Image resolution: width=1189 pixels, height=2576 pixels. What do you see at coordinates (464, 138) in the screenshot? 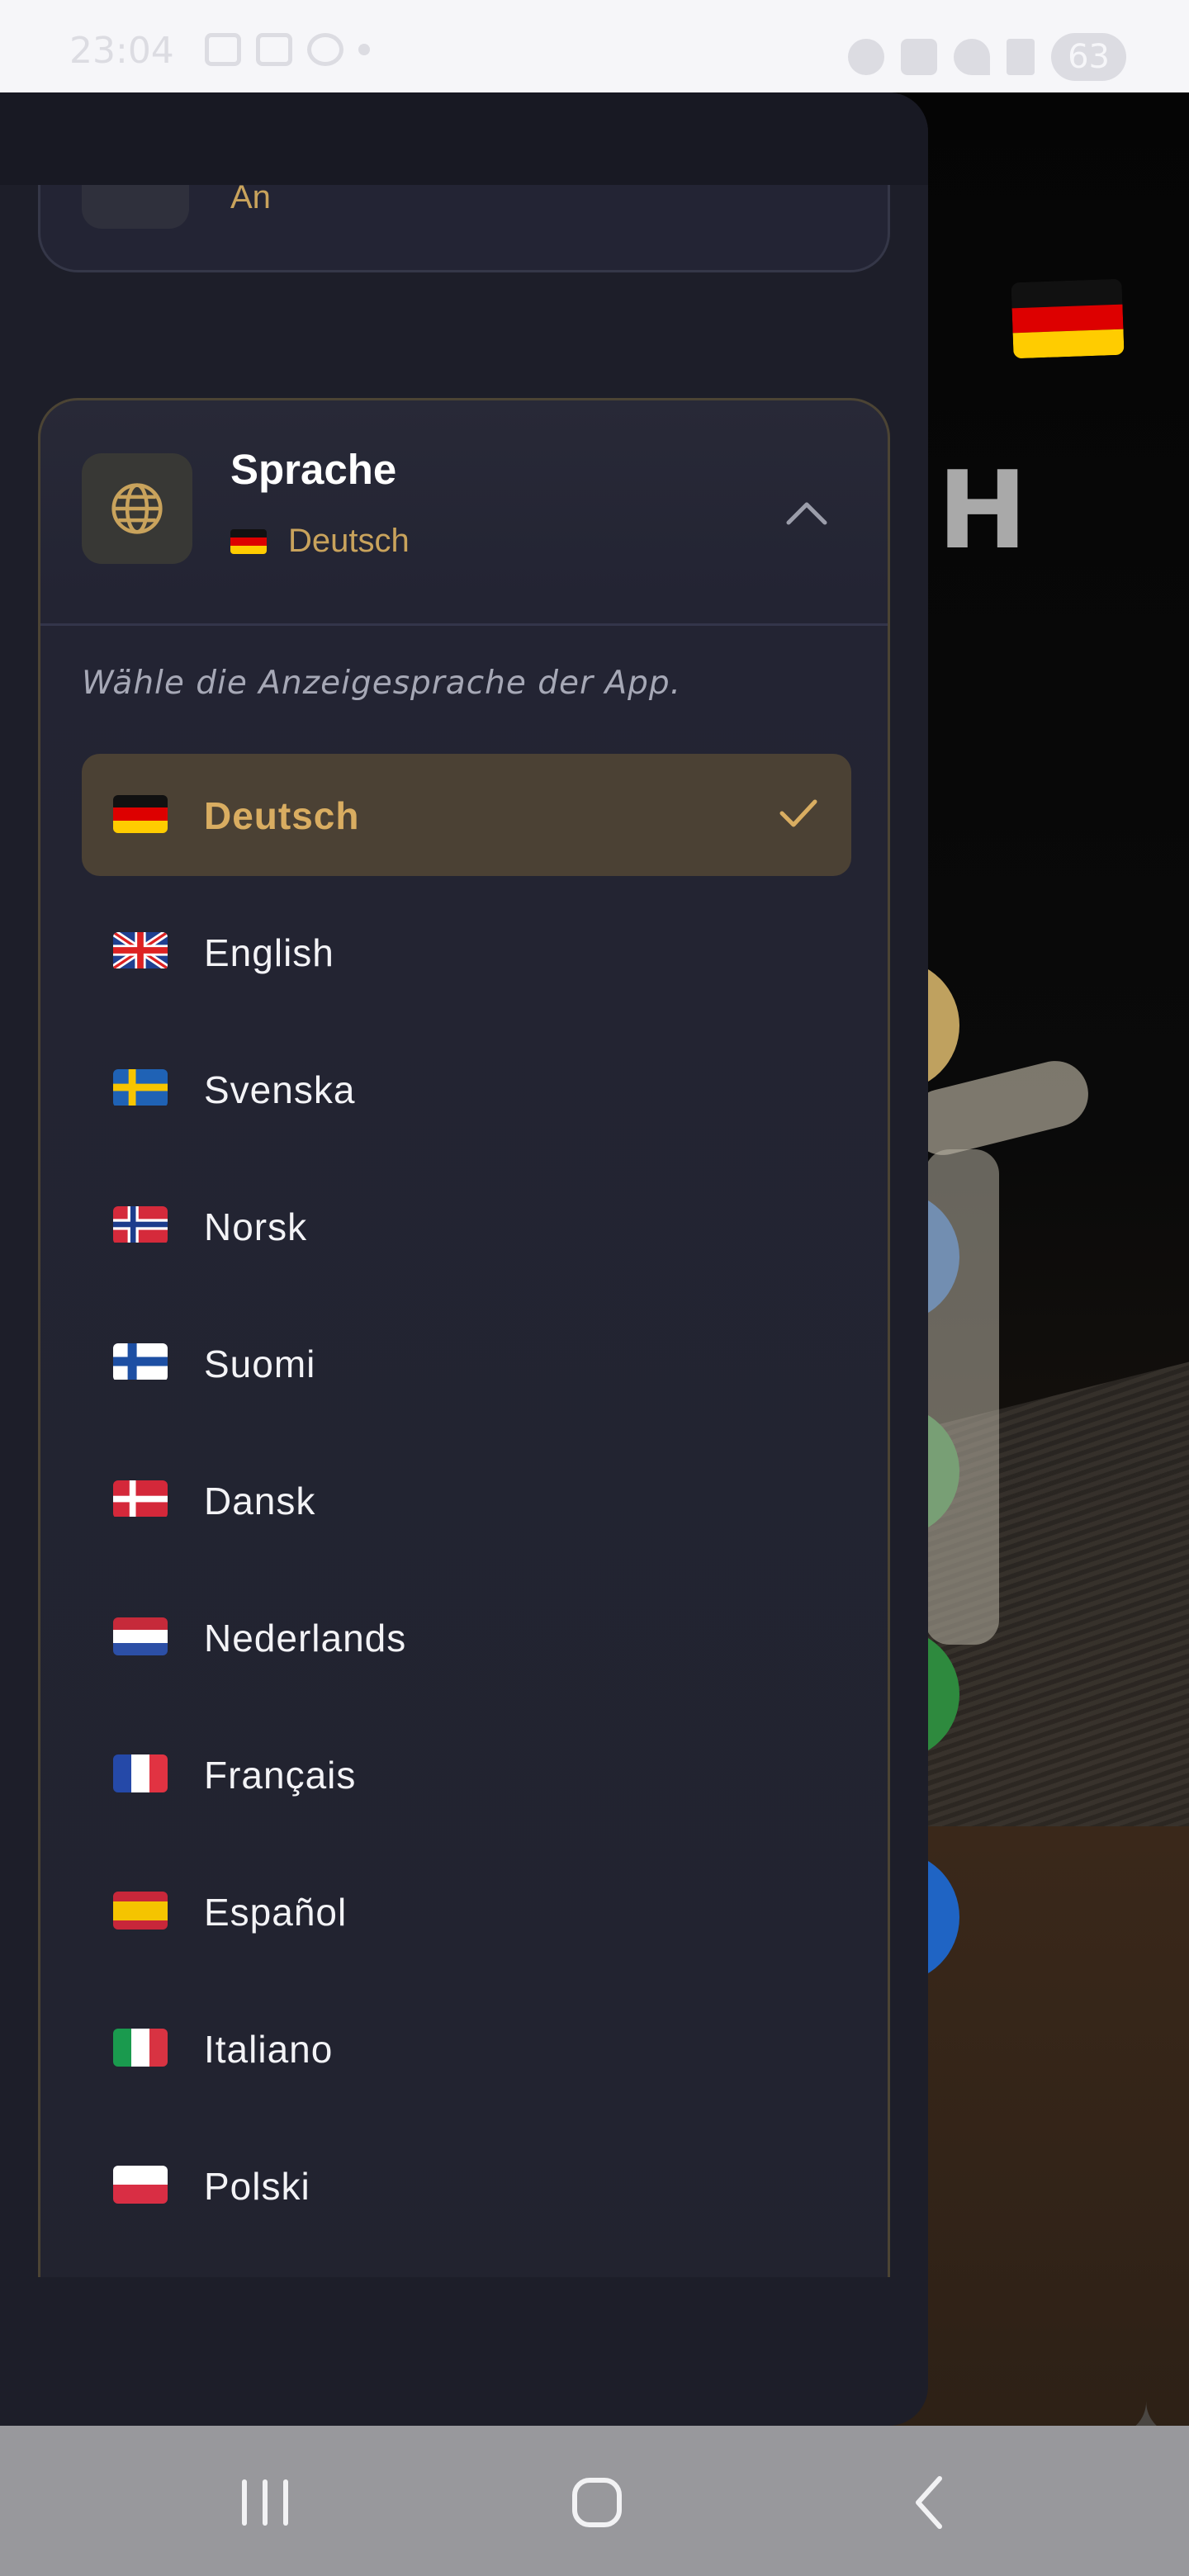
I see `drawer-header` at bounding box center [464, 138].